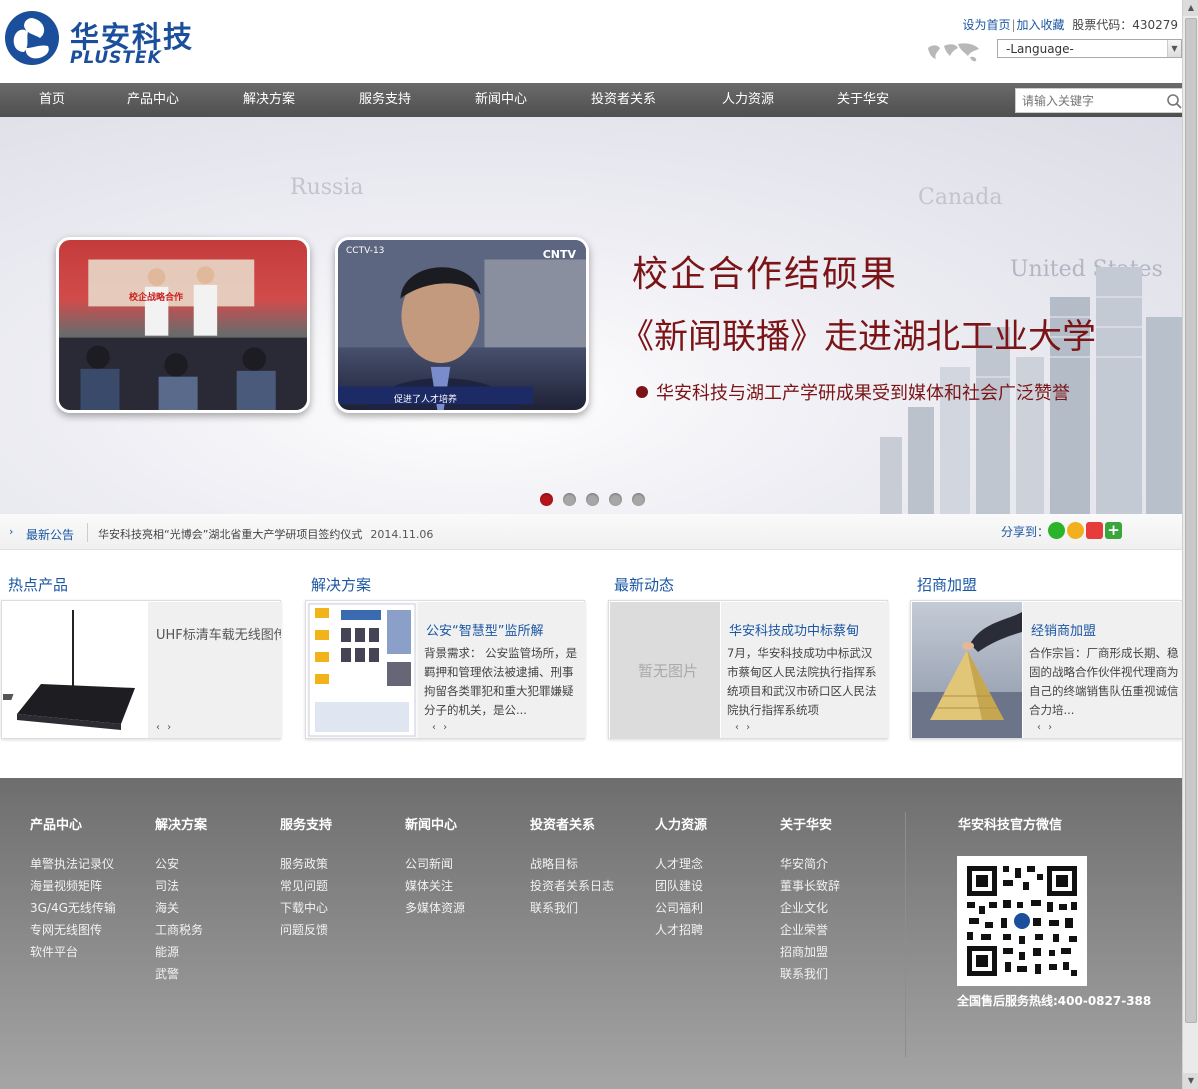 The height and width of the screenshot is (1089, 1198). I want to click on product-image, so click(73, 670).